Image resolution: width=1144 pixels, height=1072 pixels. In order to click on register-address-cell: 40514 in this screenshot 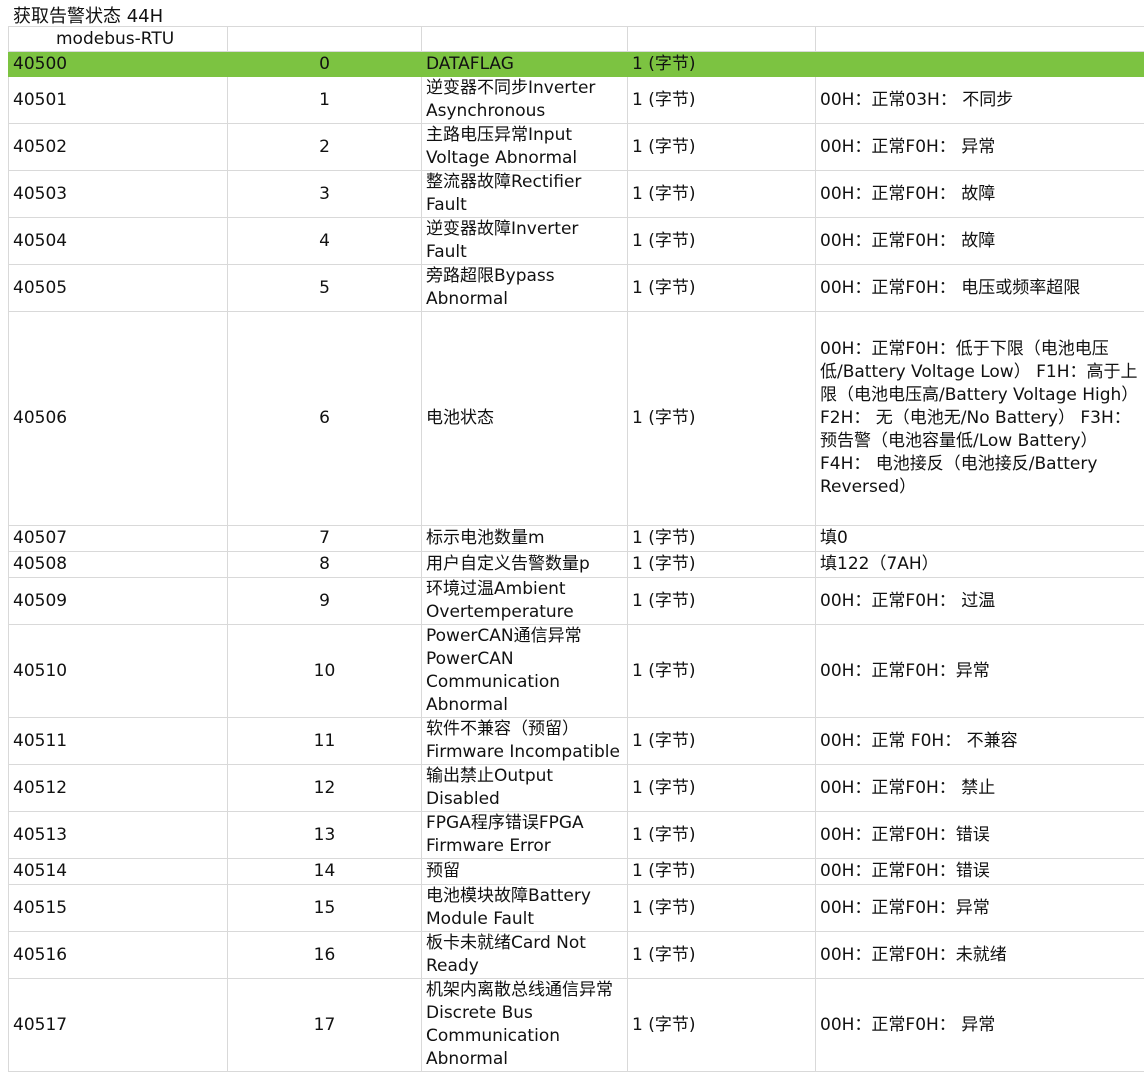, I will do `click(118, 872)`.